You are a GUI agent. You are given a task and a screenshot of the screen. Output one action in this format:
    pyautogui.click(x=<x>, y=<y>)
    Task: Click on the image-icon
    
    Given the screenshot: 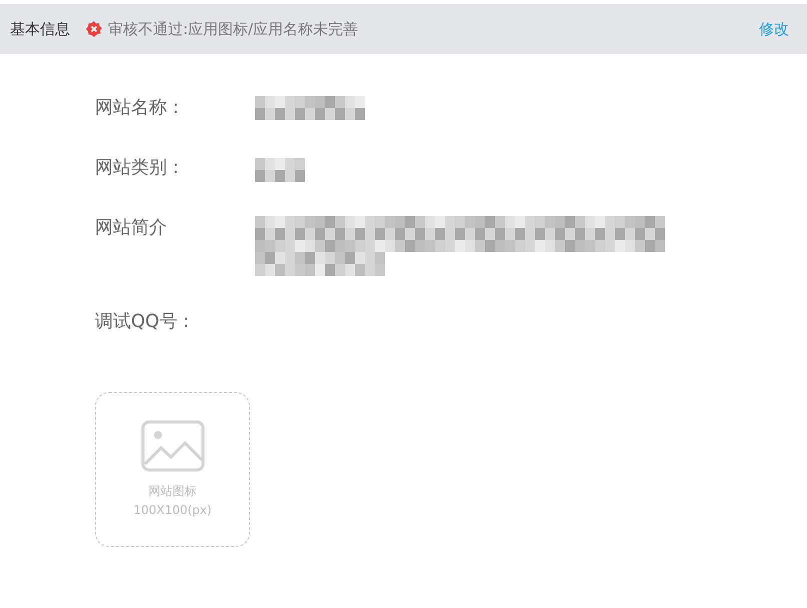 What is the action you would take?
    pyautogui.click(x=172, y=446)
    